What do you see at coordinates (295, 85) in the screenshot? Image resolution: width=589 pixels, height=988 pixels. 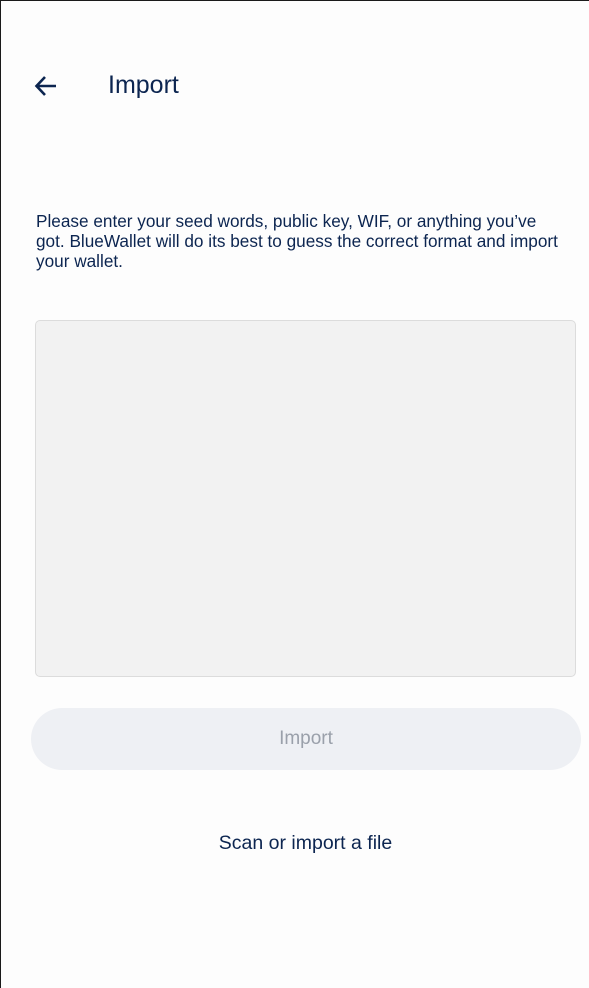 I see `header: Import` at bounding box center [295, 85].